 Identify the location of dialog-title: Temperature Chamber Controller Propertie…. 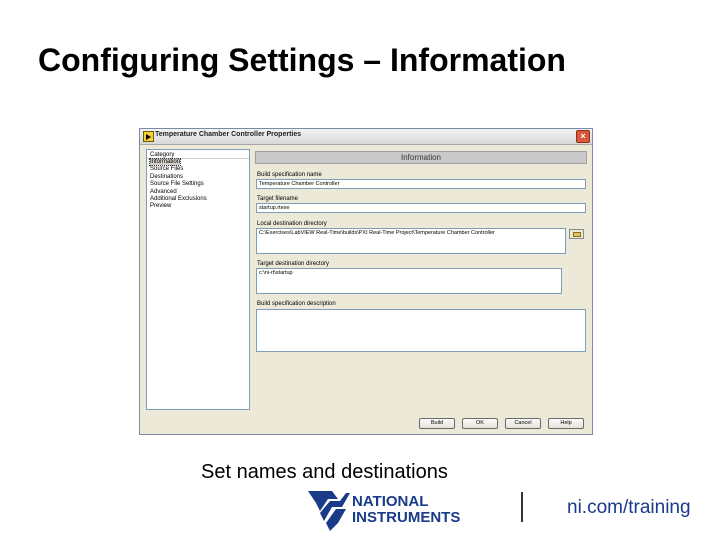
(228, 134).